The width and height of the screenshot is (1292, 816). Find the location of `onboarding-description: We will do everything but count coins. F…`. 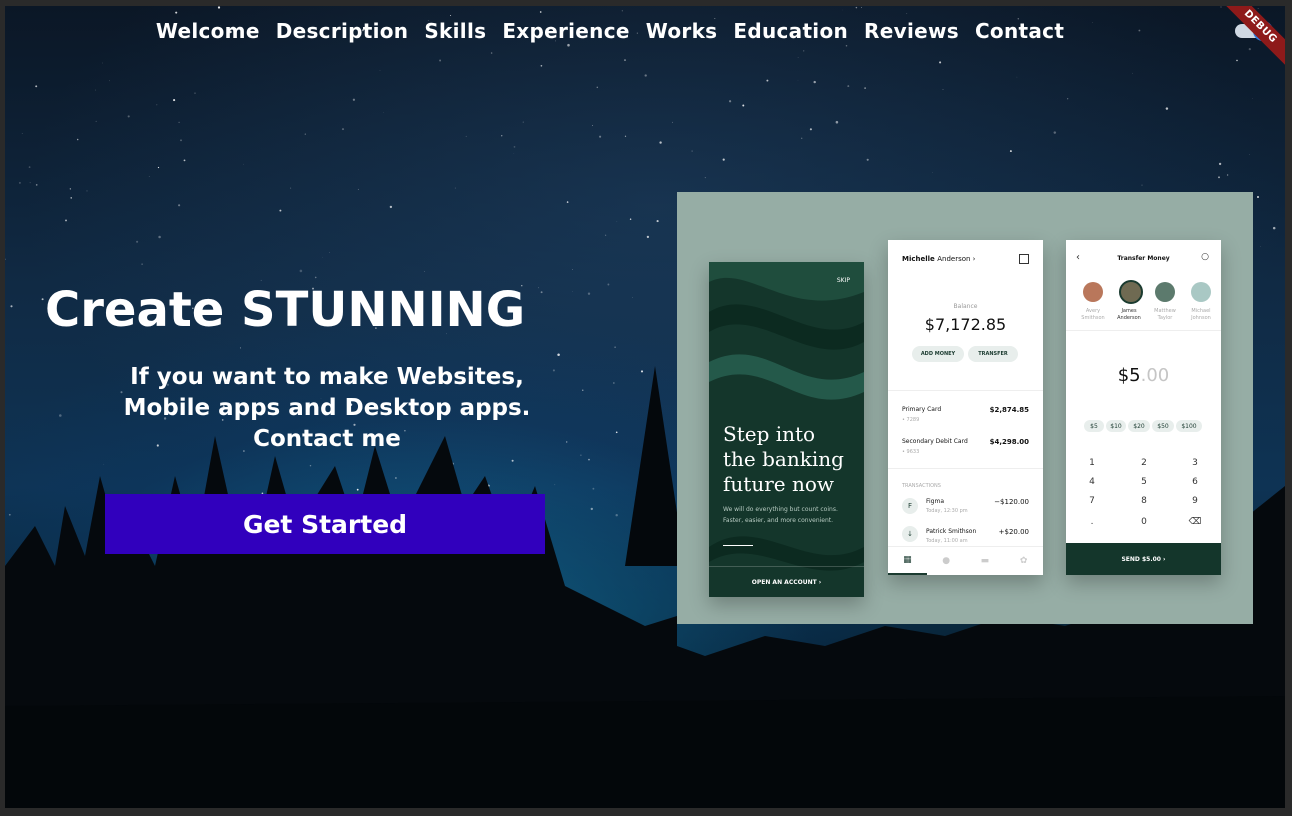

onboarding-description: We will do everything but count coins. F… is located at coordinates (780, 515).